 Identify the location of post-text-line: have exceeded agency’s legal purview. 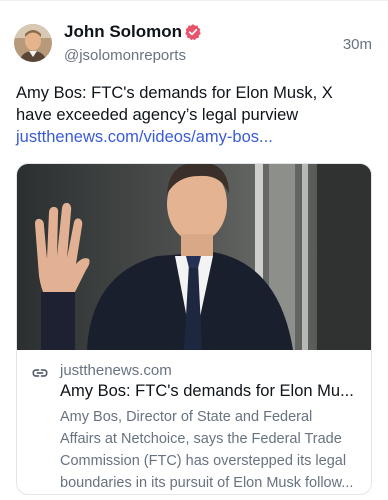
(157, 115).